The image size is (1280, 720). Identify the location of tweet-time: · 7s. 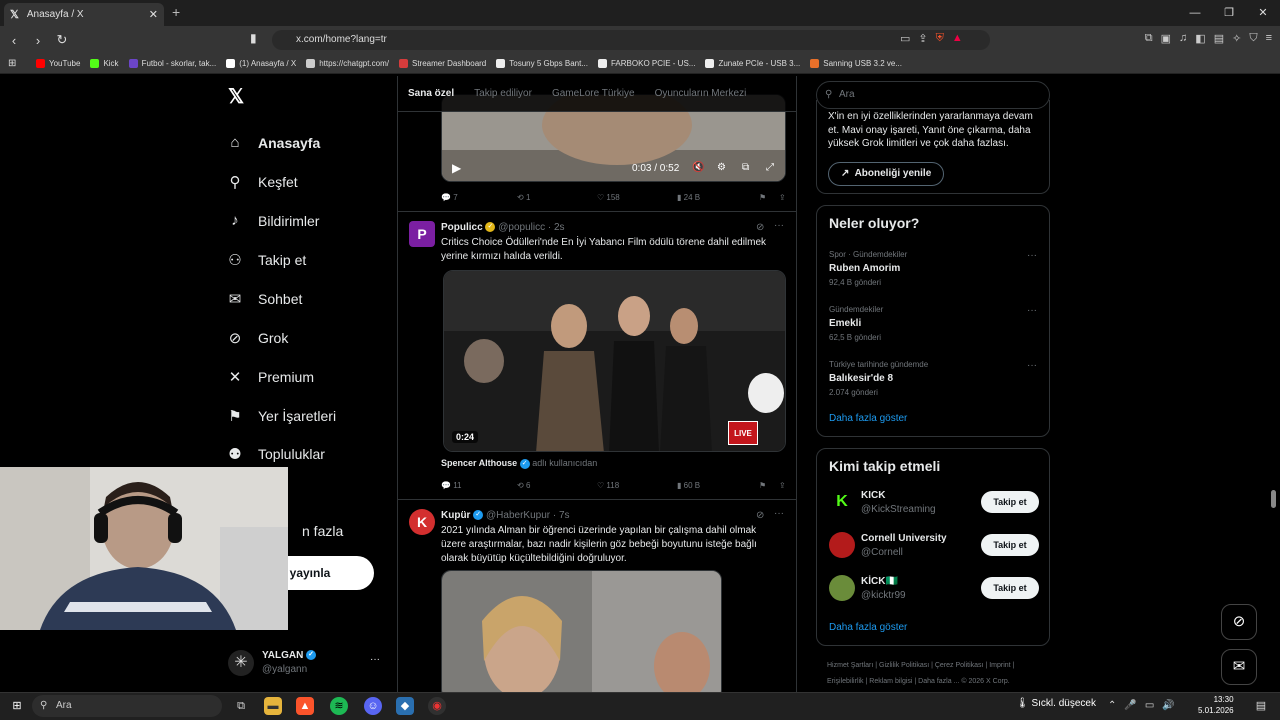
(561, 515).